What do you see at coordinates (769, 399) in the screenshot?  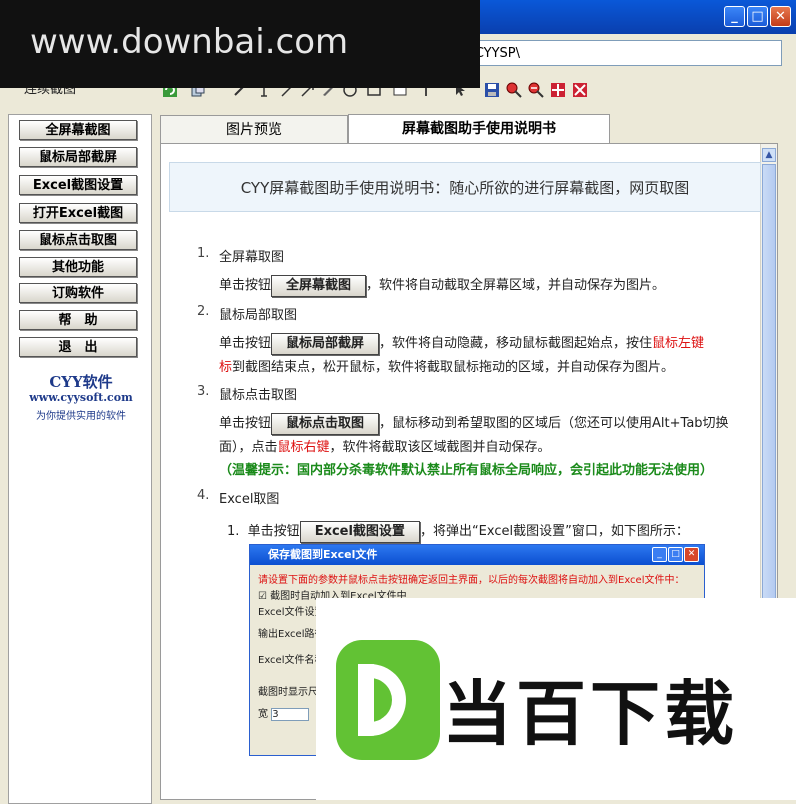 I see `scroll-thumb` at bounding box center [769, 399].